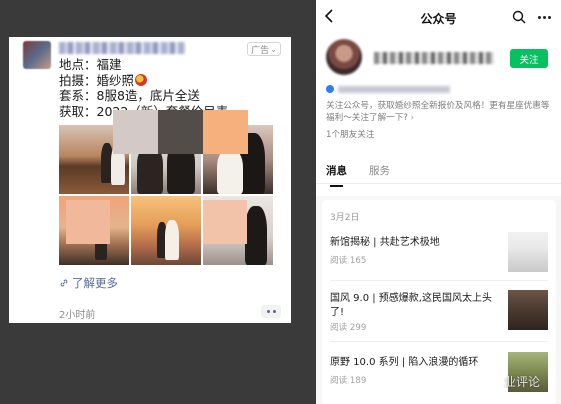 This screenshot has height=404, width=561. Describe the element at coordinates (256, 235) in the screenshot. I see `groom-figure` at that location.